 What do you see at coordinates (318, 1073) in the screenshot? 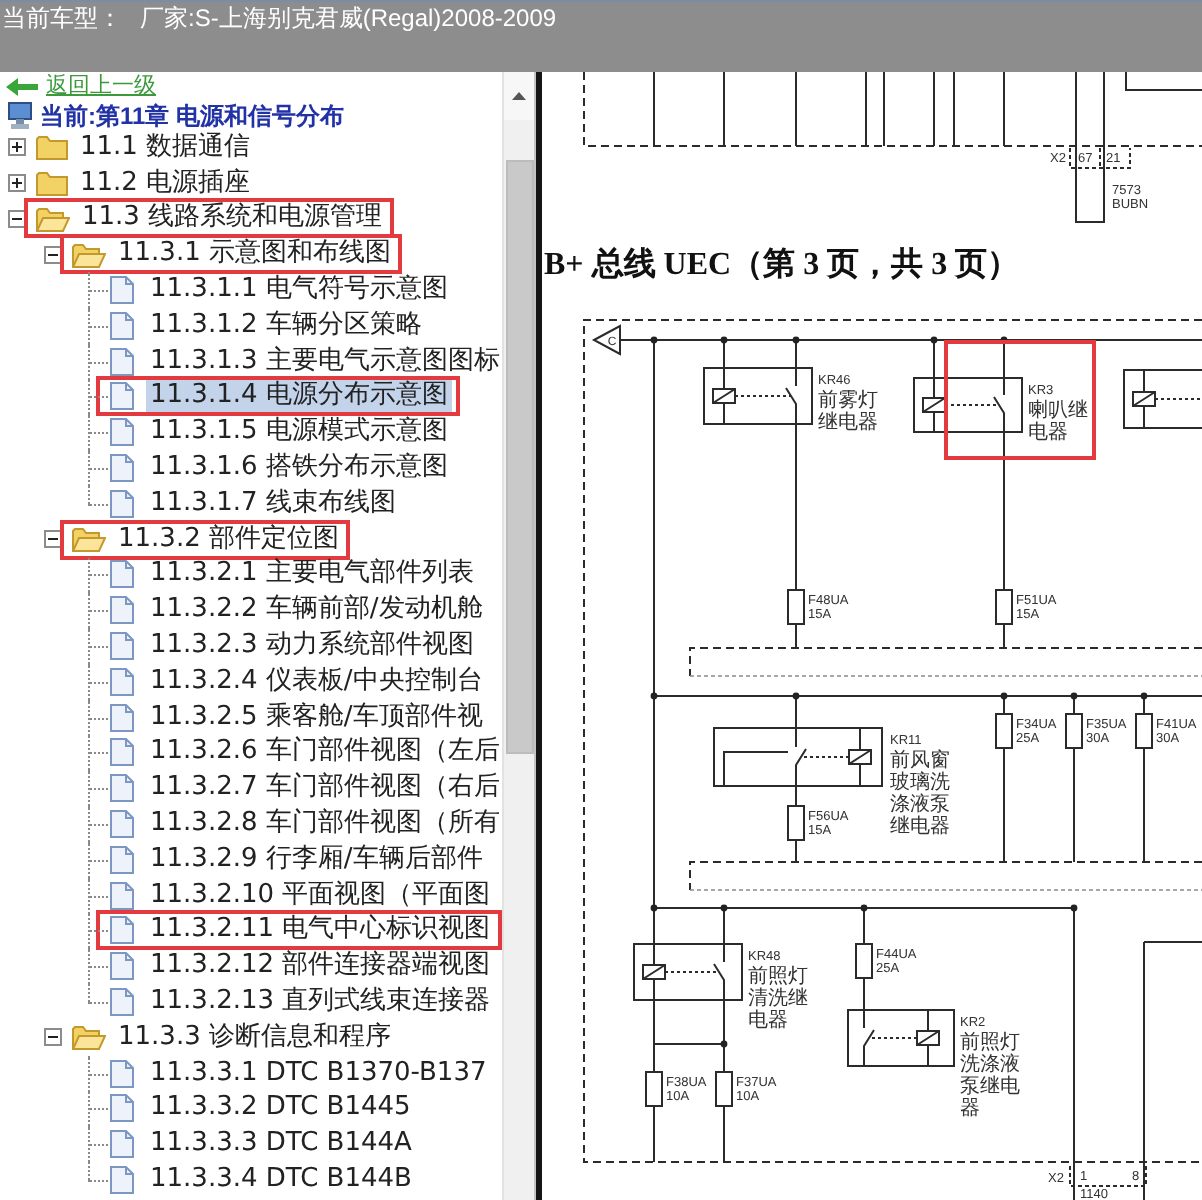
I see `tree-item: 11.3.3.1 DTC B1370-B137` at bounding box center [318, 1073].